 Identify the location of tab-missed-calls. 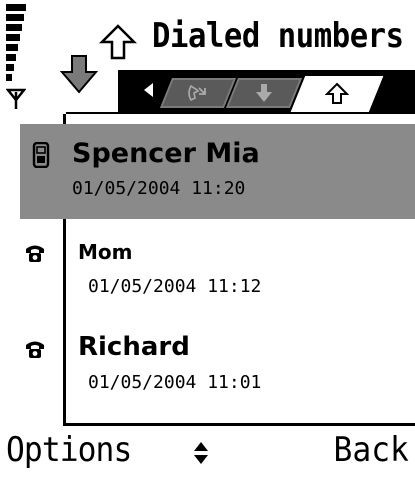
(198, 93).